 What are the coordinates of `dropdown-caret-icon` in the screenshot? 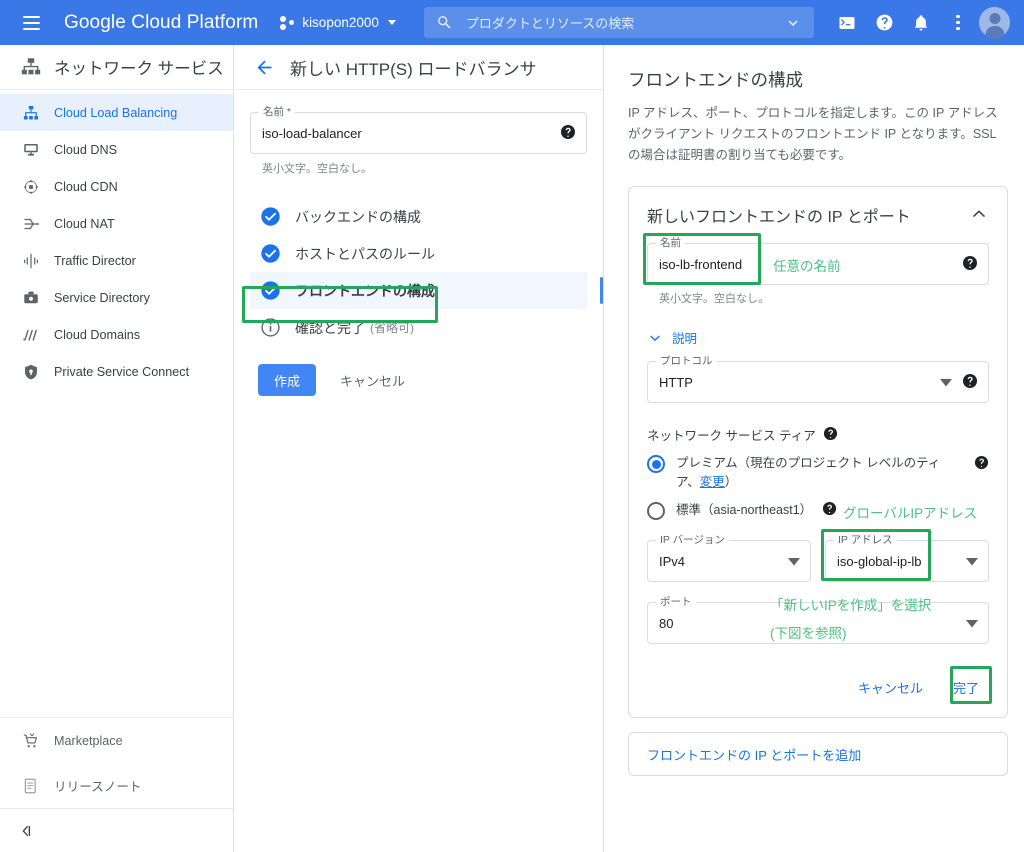 It's located at (946, 382).